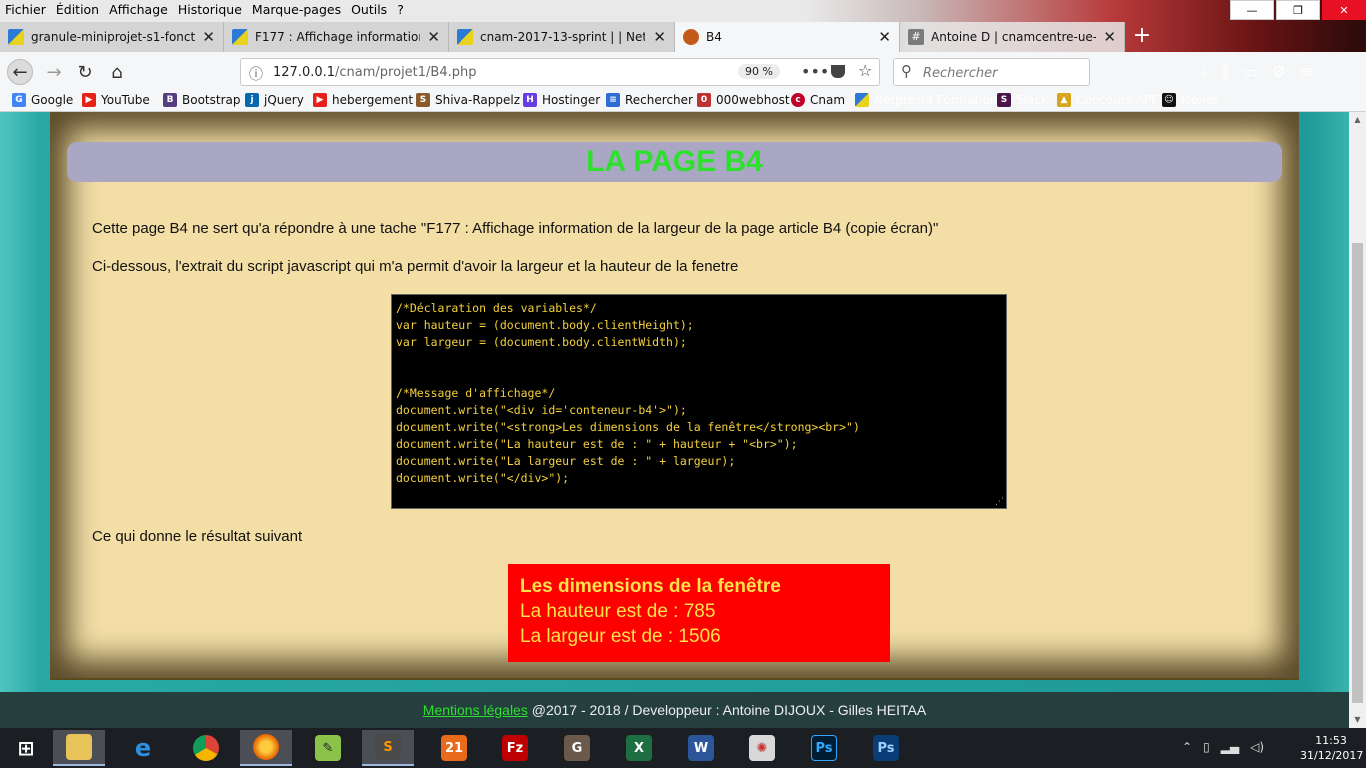  What do you see at coordinates (79, 748) in the screenshot?
I see `taskbar-file-explorer` at bounding box center [79, 748].